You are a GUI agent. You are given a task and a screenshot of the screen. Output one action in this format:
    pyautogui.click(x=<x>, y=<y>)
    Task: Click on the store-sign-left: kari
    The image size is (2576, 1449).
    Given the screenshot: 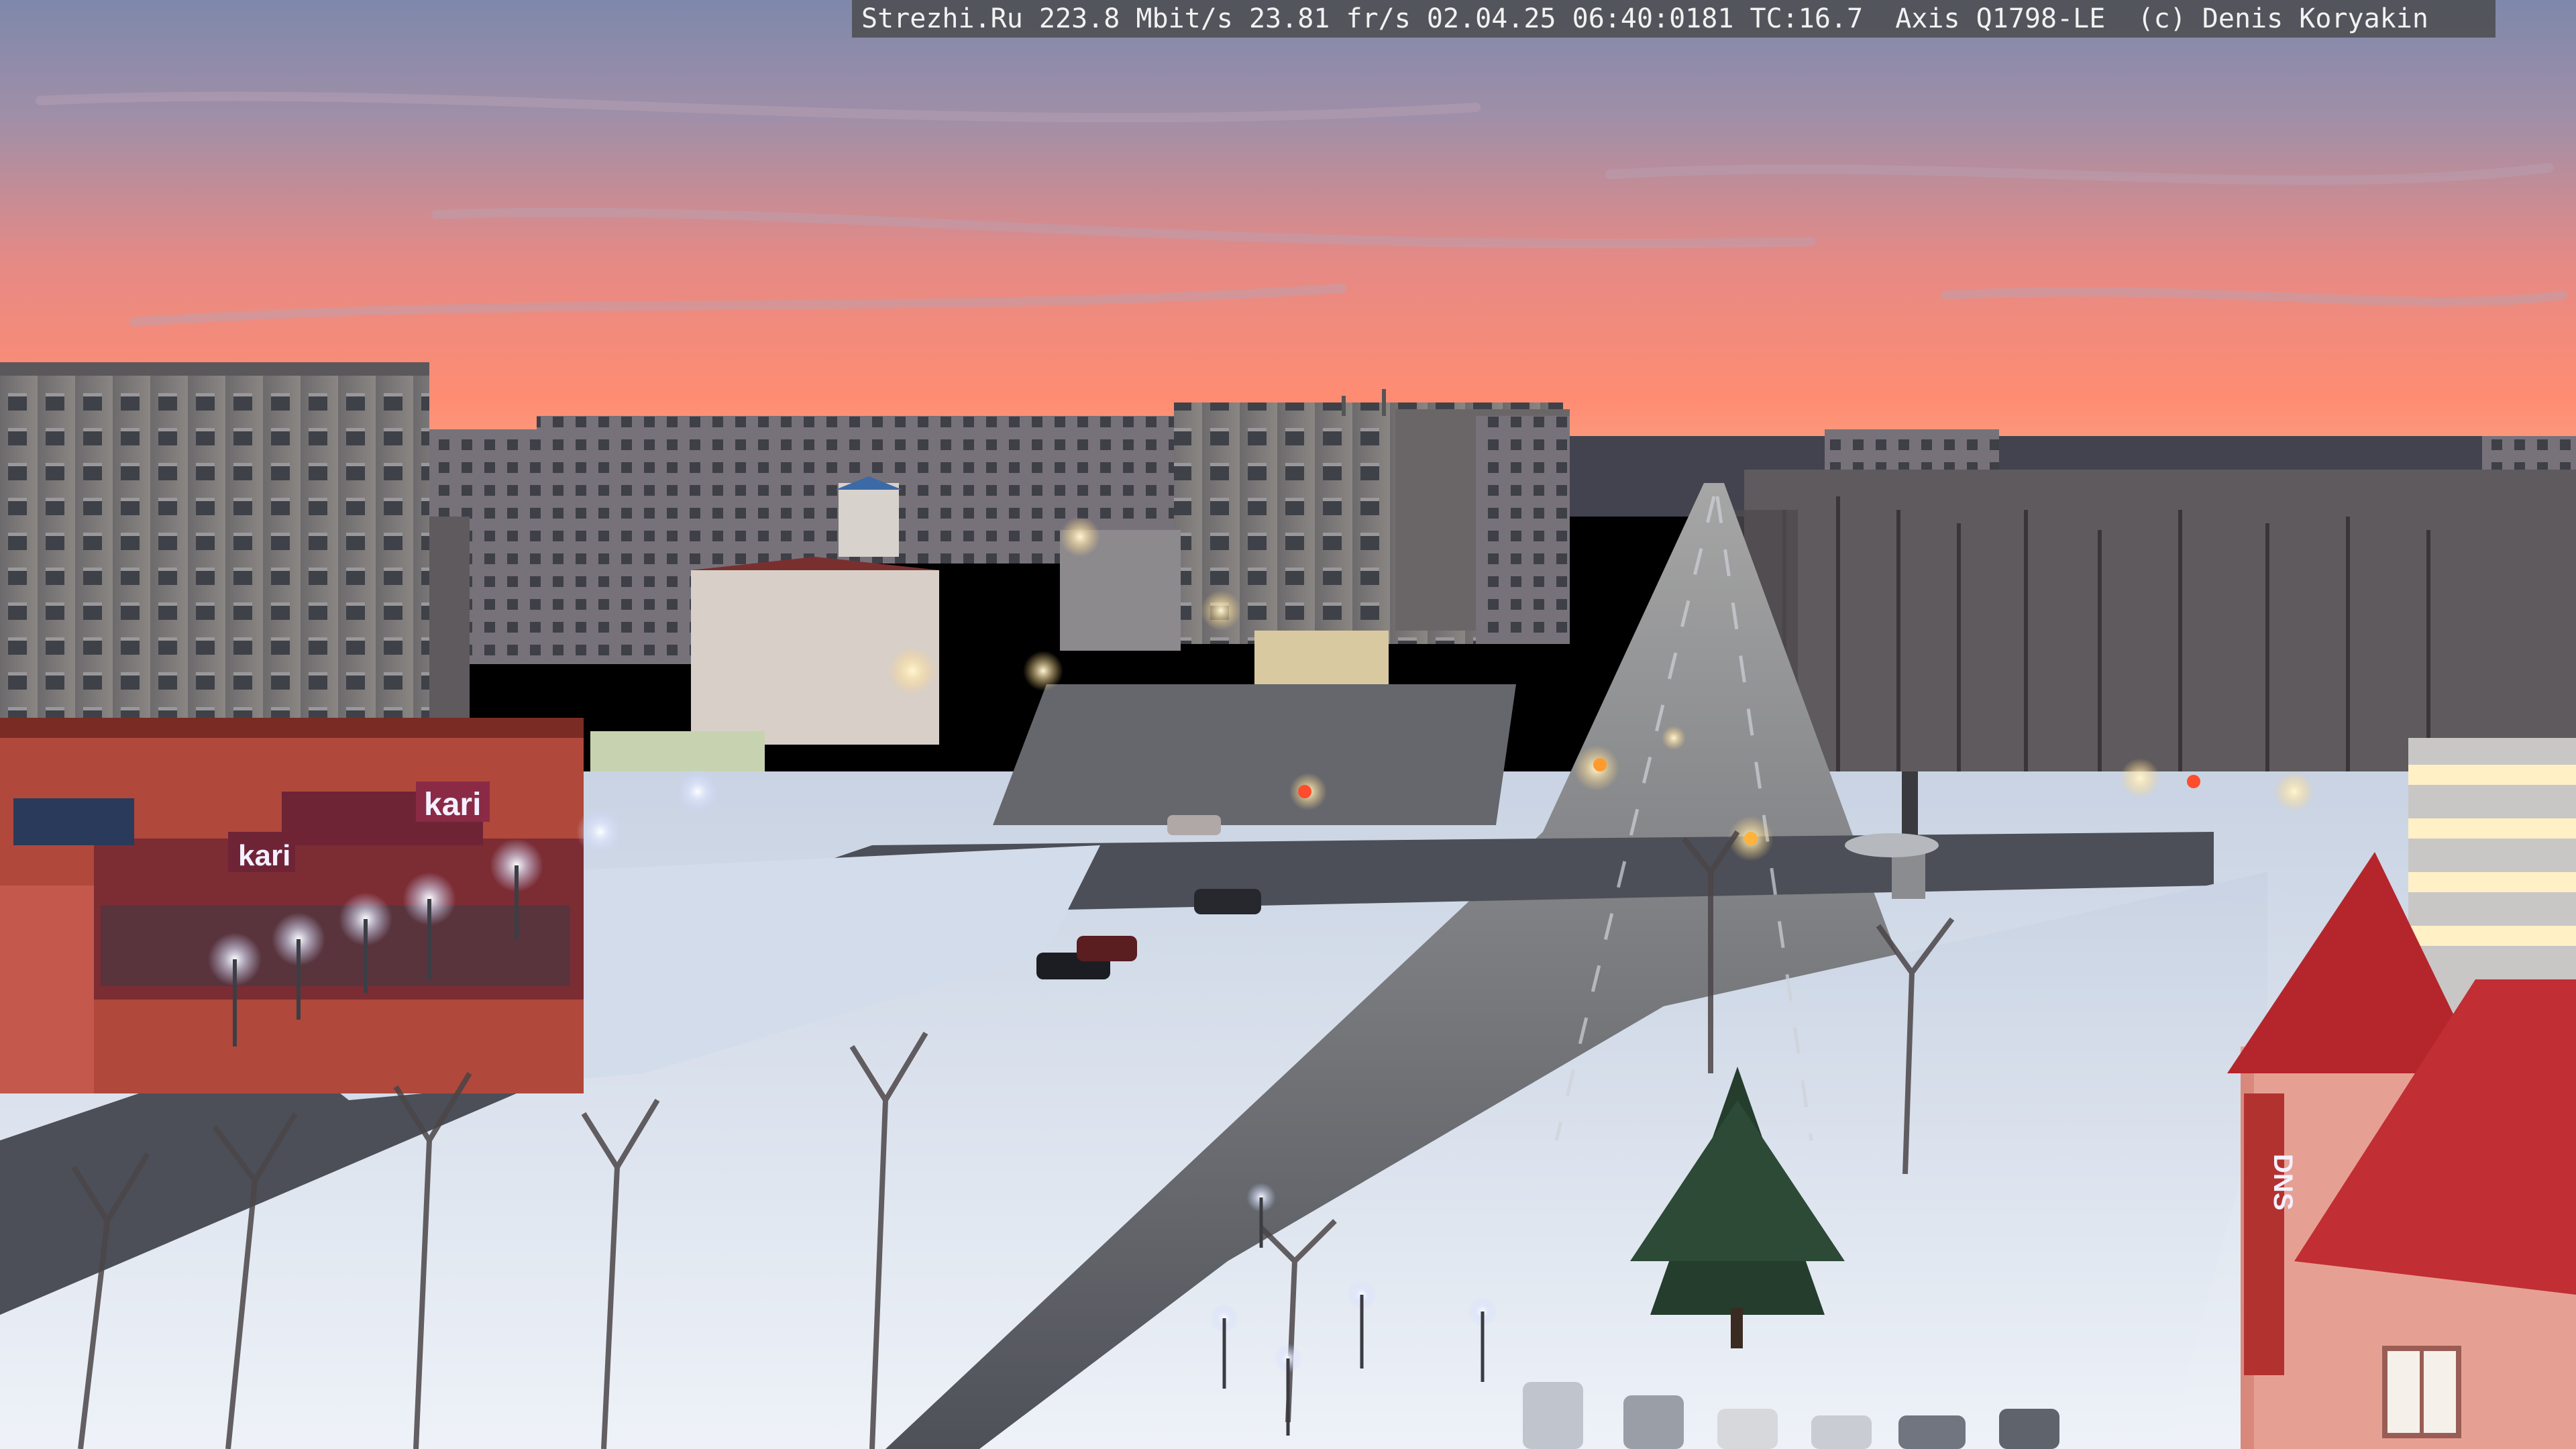 What is the action you would take?
    pyautogui.click(x=452, y=804)
    